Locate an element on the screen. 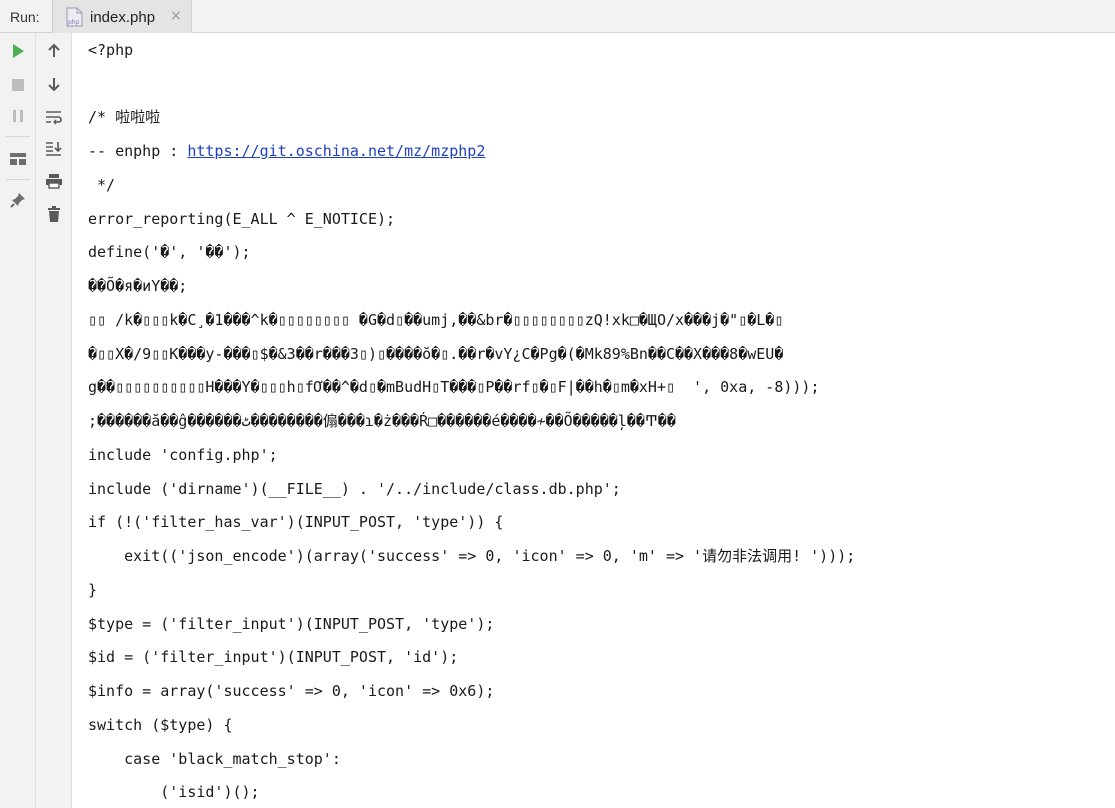 This screenshot has width=1115, height=808. next-occurrence-button is located at coordinates (54, 84).